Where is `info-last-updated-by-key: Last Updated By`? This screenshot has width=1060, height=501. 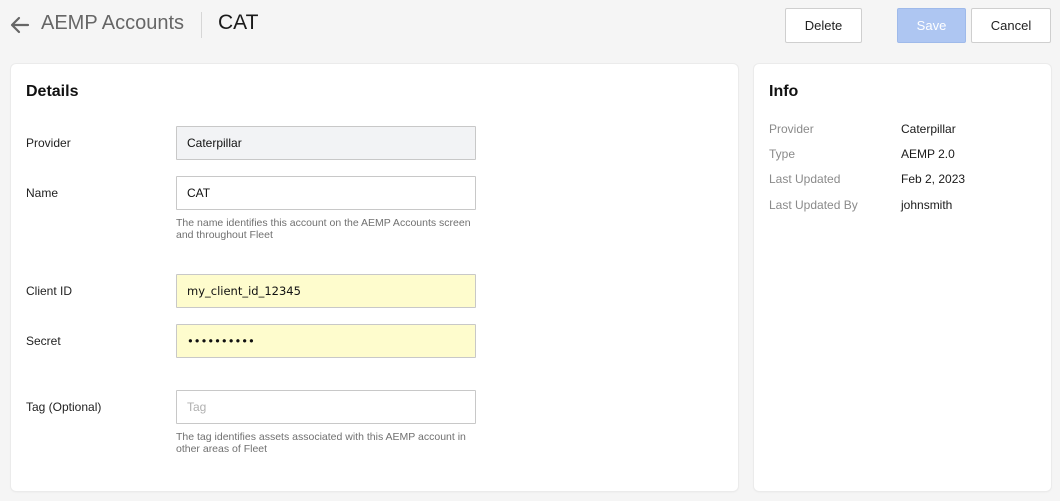 info-last-updated-by-key: Last Updated By is located at coordinates (813, 205).